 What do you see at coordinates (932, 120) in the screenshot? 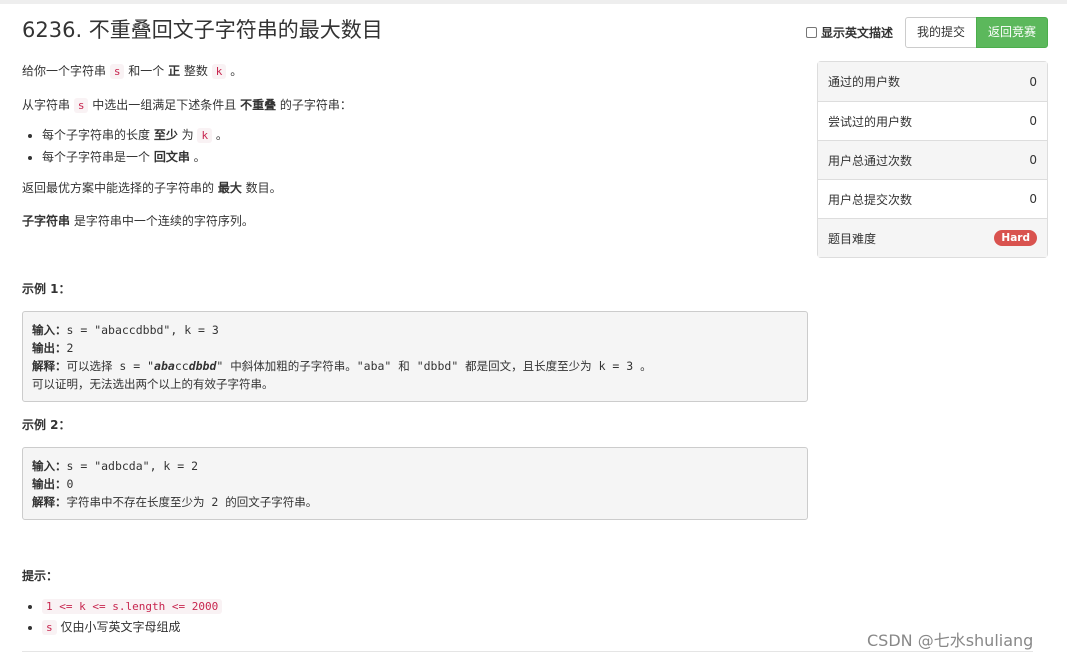
I see `stat-row-attempted-users: 尝试过的用户数 0` at bounding box center [932, 120].